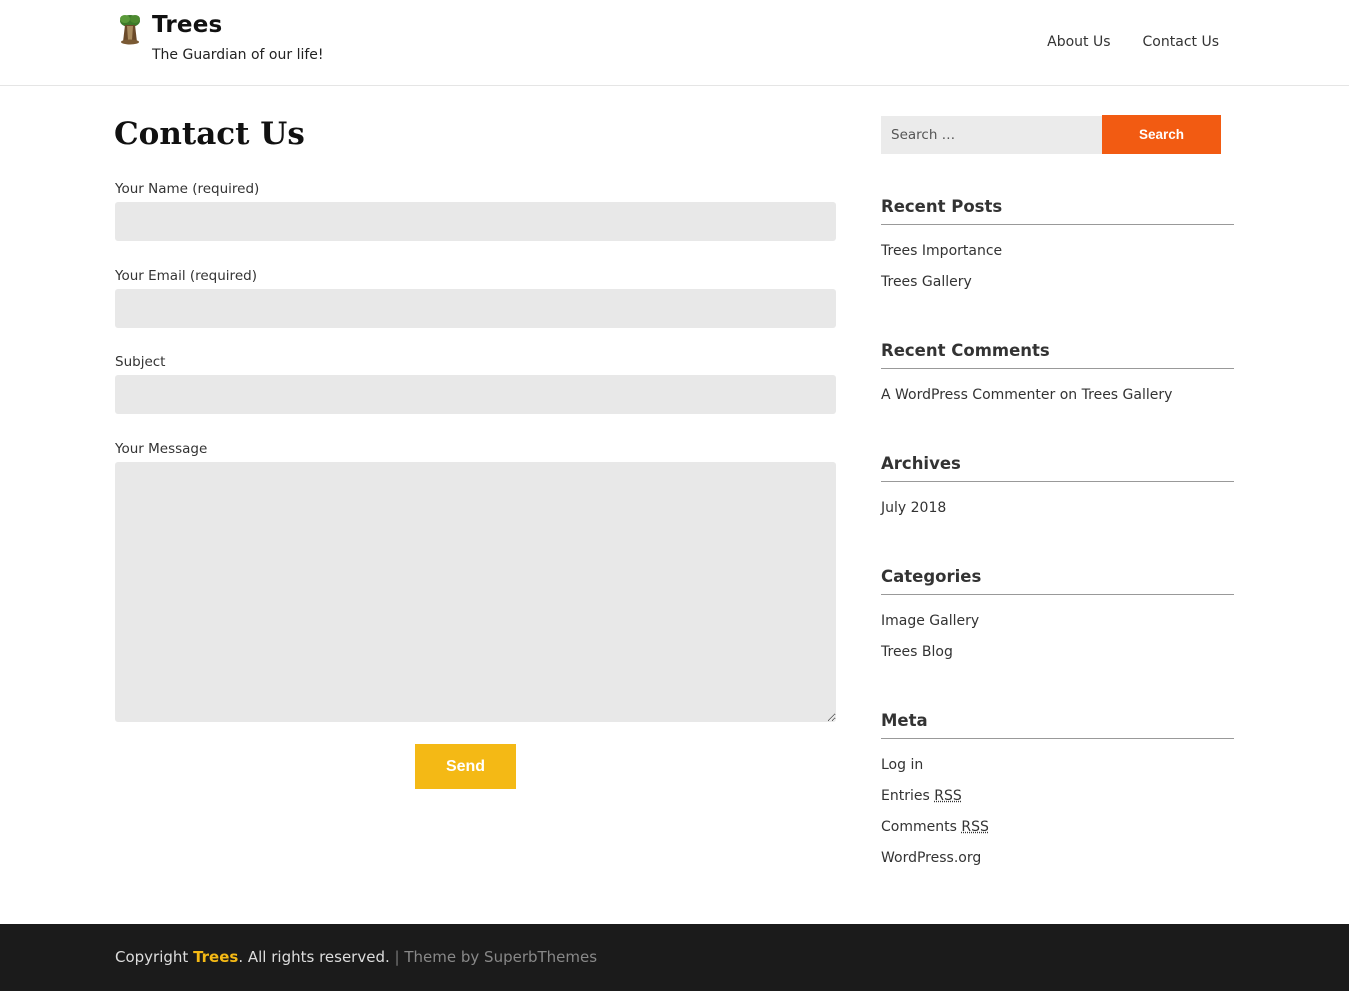  What do you see at coordinates (465, 766) in the screenshot?
I see `send-button: Send` at bounding box center [465, 766].